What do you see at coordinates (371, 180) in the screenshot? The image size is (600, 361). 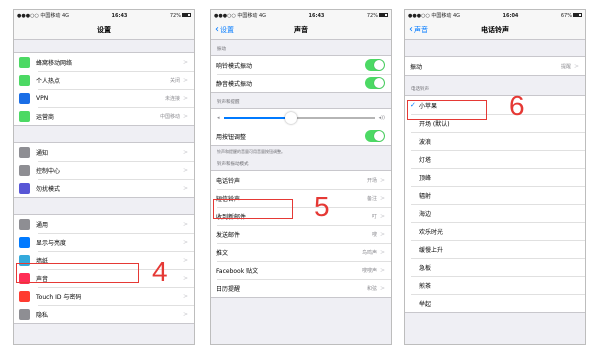 I see `row-detail: 开场` at bounding box center [371, 180].